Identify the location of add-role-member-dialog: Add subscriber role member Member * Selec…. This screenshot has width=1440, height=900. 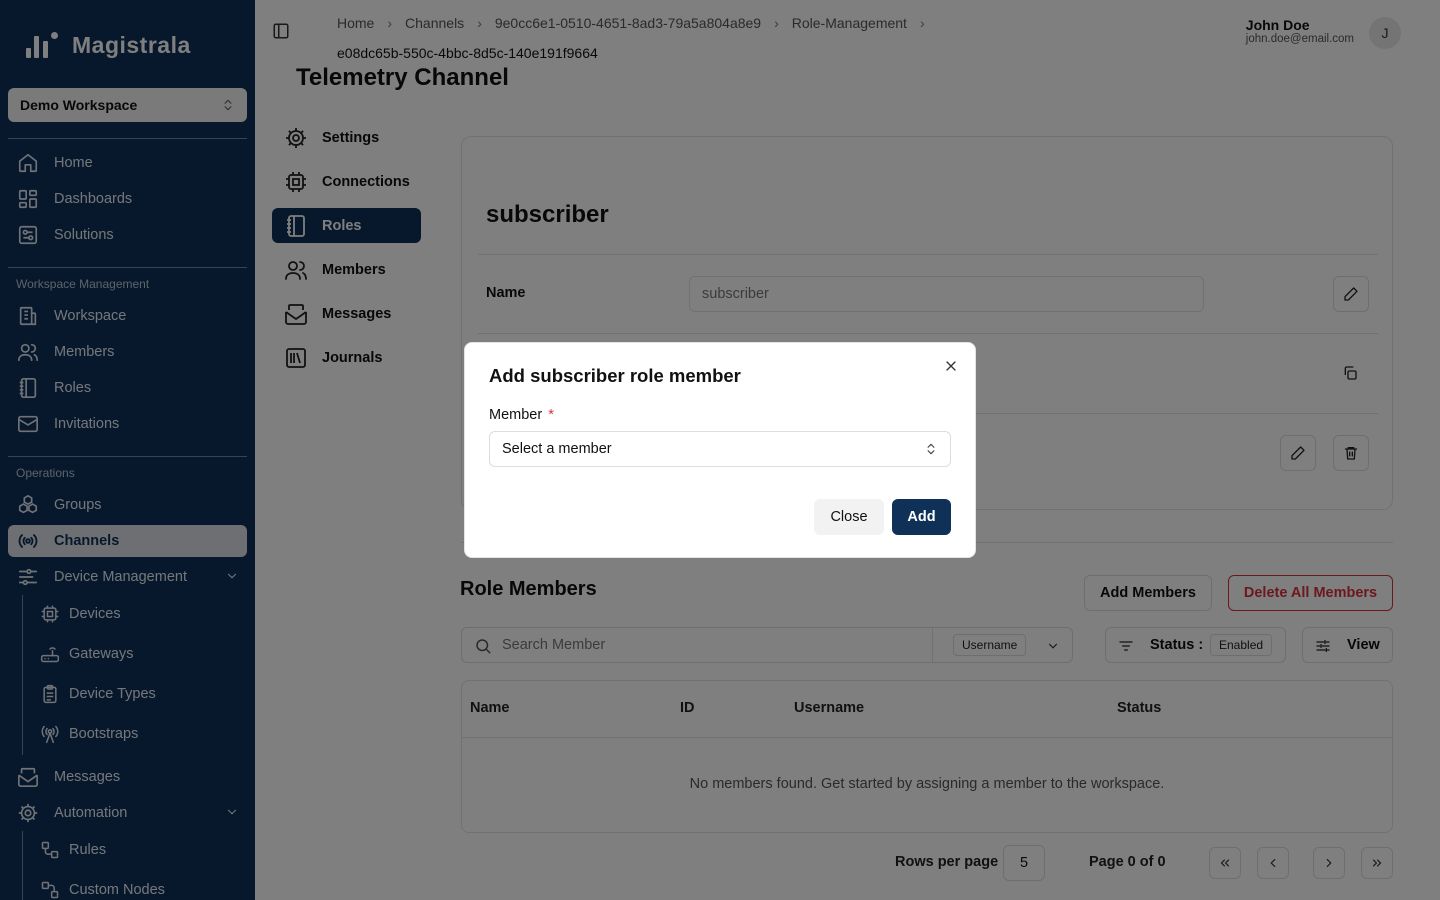
(720, 450).